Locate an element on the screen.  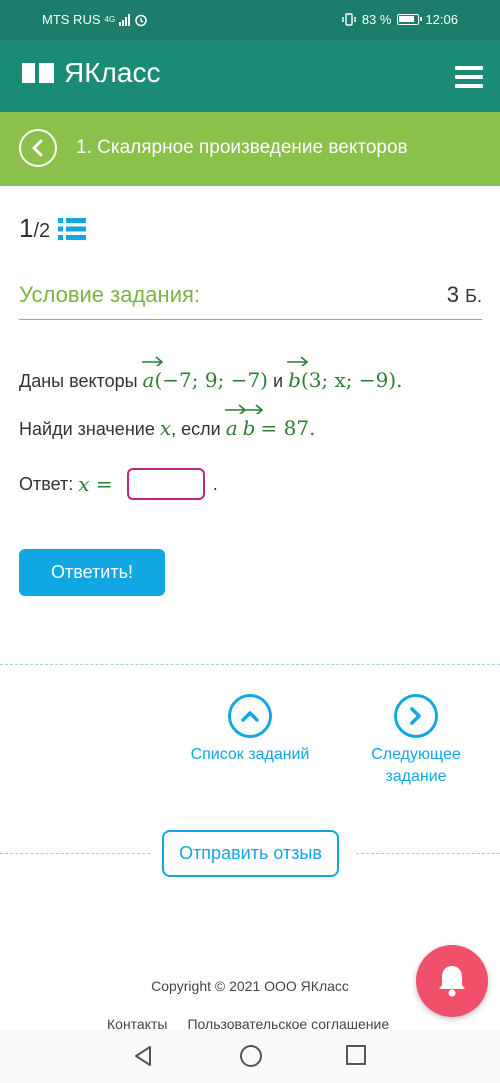
task-list-link: Список заданий is located at coordinates (250, 730).